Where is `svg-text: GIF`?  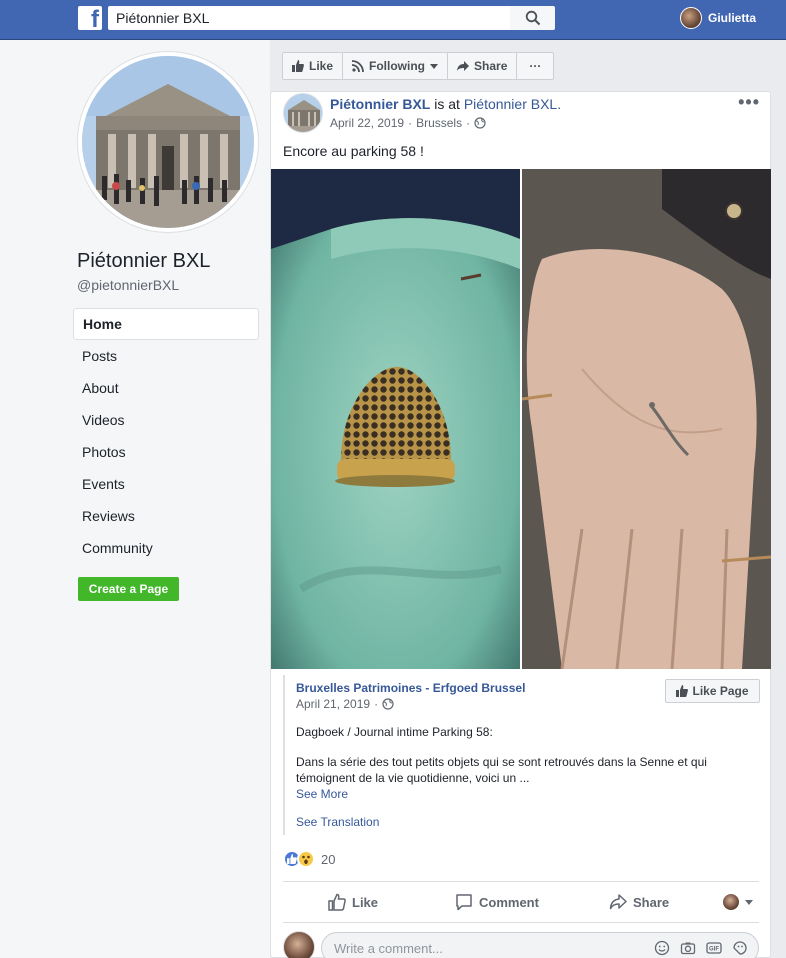 svg-text: GIF is located at coordinates (714, 950).